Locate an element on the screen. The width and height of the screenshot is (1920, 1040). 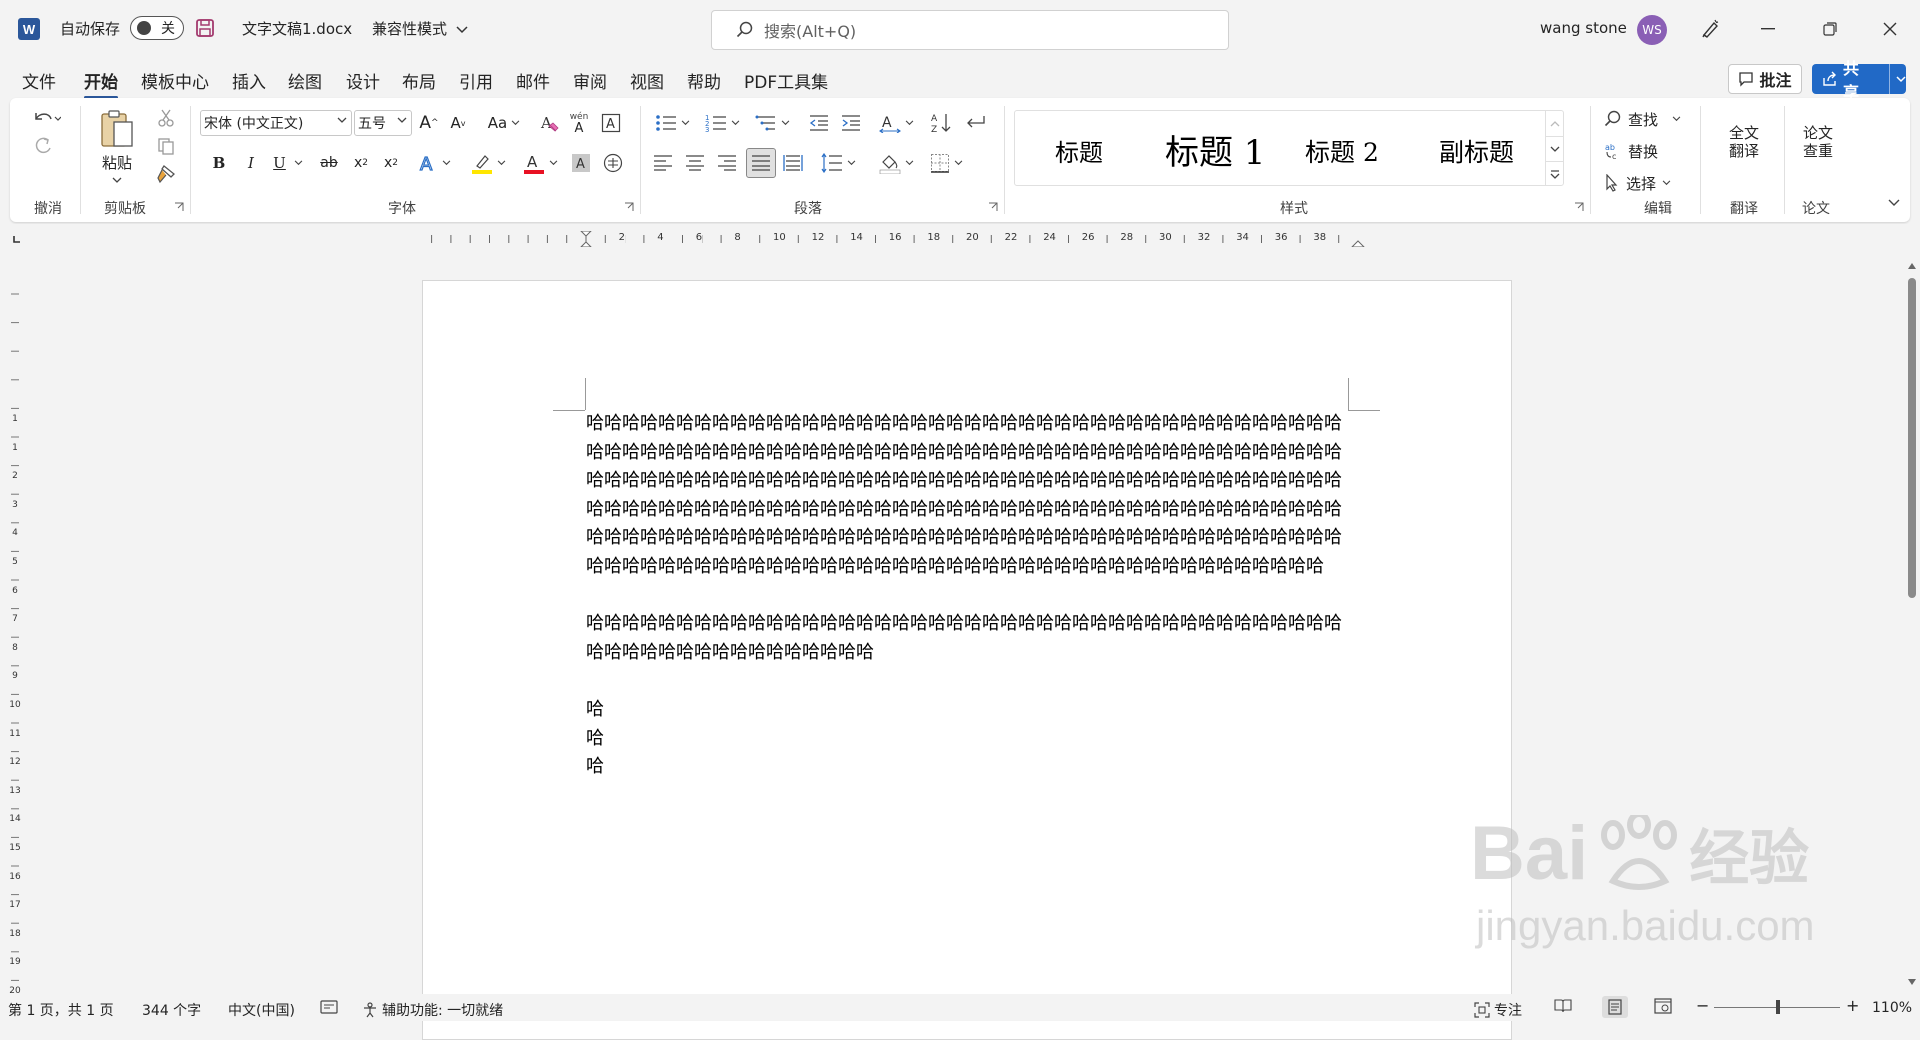
zoom-out-button: − is located at coordinates (1702, 1005).